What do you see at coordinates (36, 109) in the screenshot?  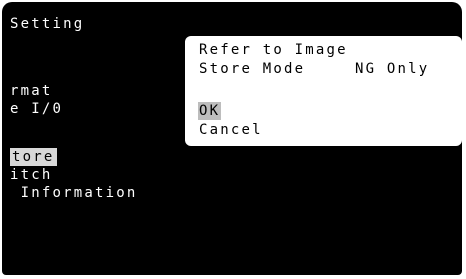 I see `menu-item-io: e I/0` at bounding box center [36, 109].